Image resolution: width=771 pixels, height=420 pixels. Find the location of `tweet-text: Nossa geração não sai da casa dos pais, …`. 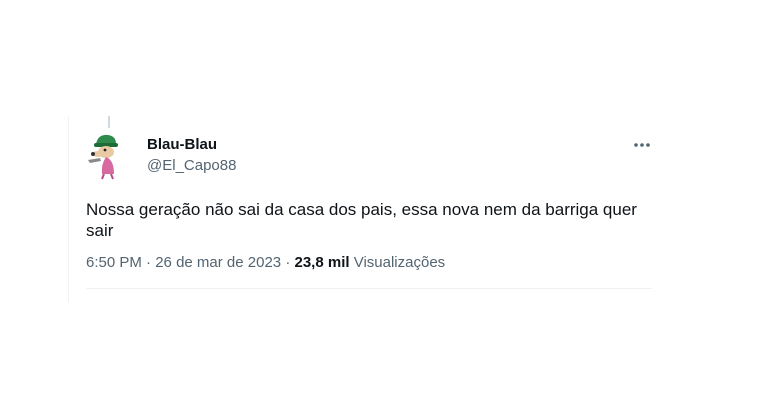

tweet-text: Nossa geração não sai da casa dos pais, … is located at coordinates (361, 220).